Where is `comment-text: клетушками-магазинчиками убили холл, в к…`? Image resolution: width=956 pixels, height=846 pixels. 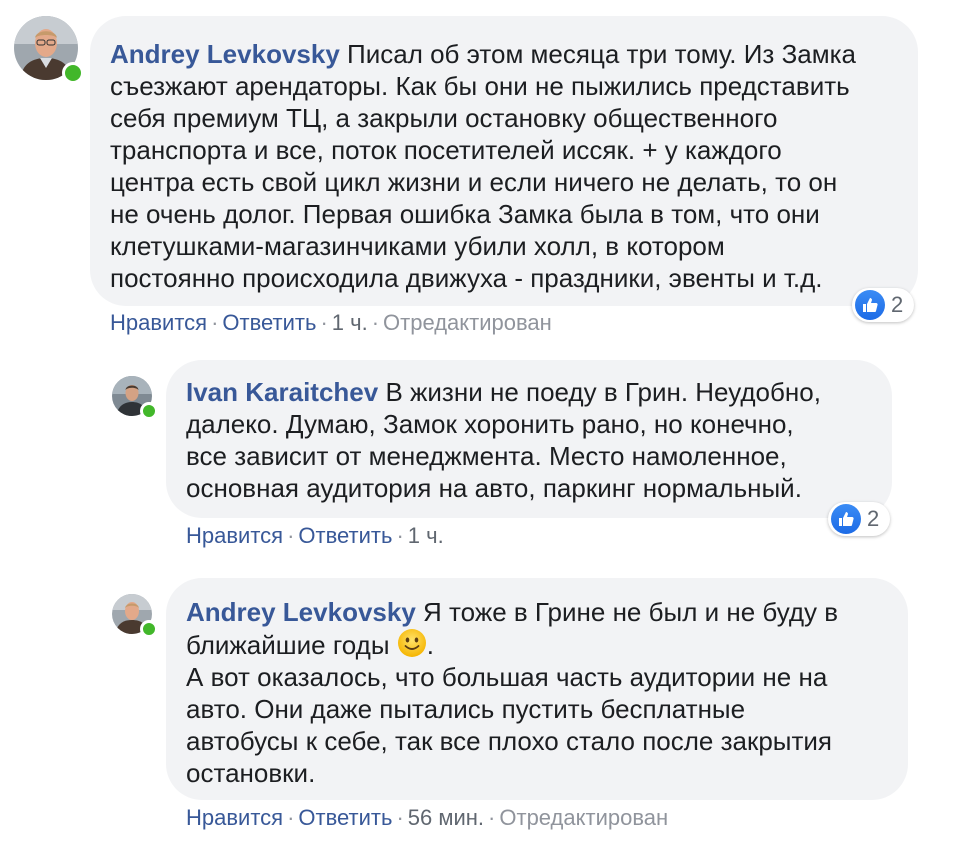 comment-text: клетушками-магазинчиками убили холл, в к… is located at coordinates (417, 246).